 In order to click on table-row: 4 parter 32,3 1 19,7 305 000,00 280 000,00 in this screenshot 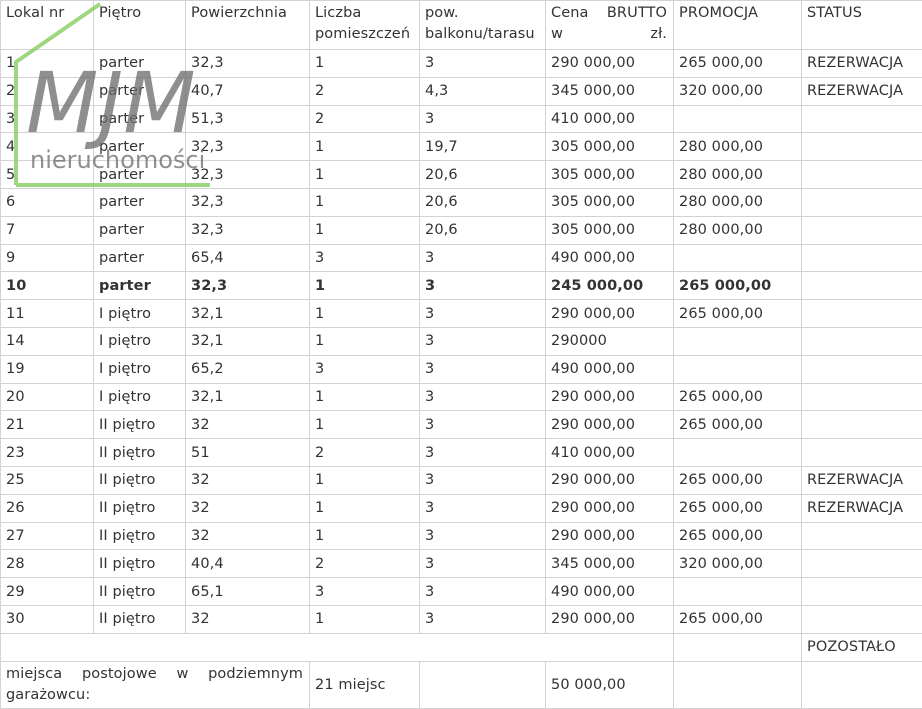, I will do `click(461, 147)`.